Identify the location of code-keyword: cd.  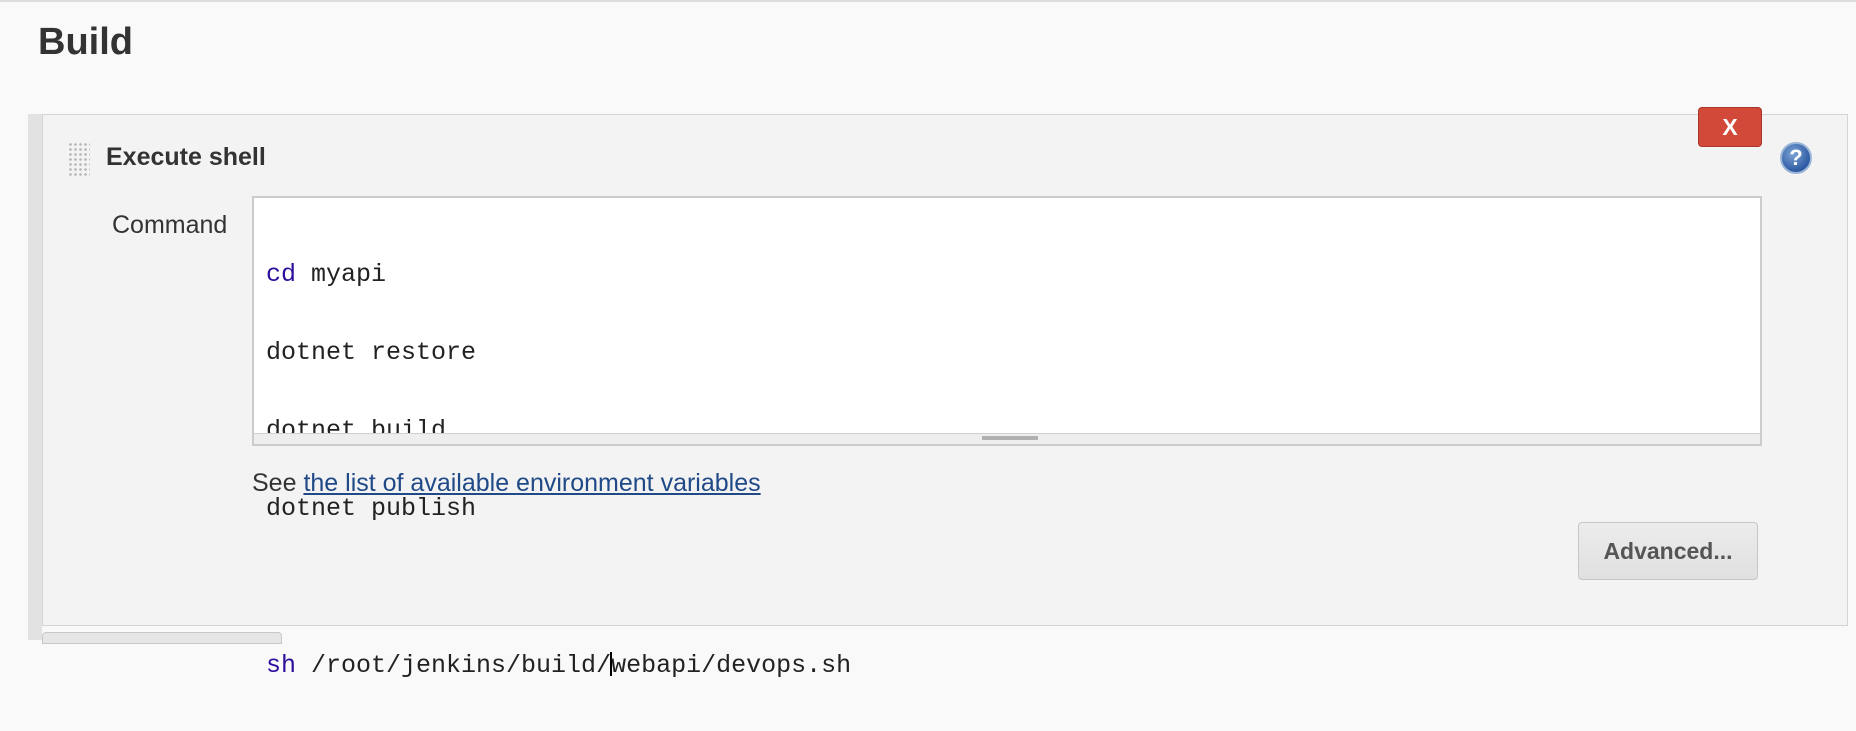
(281, 274).